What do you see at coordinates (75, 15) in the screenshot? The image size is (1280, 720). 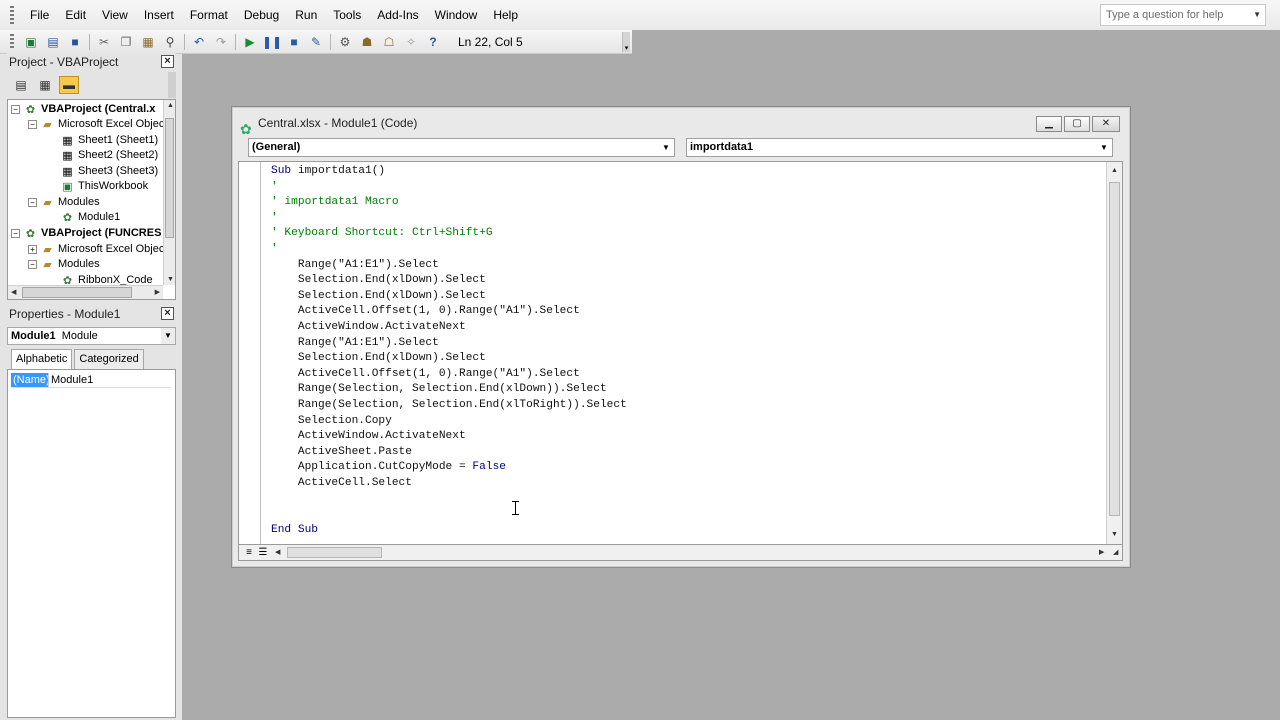 I see `menu-edit: Edit` at bounding box center [75, 15].